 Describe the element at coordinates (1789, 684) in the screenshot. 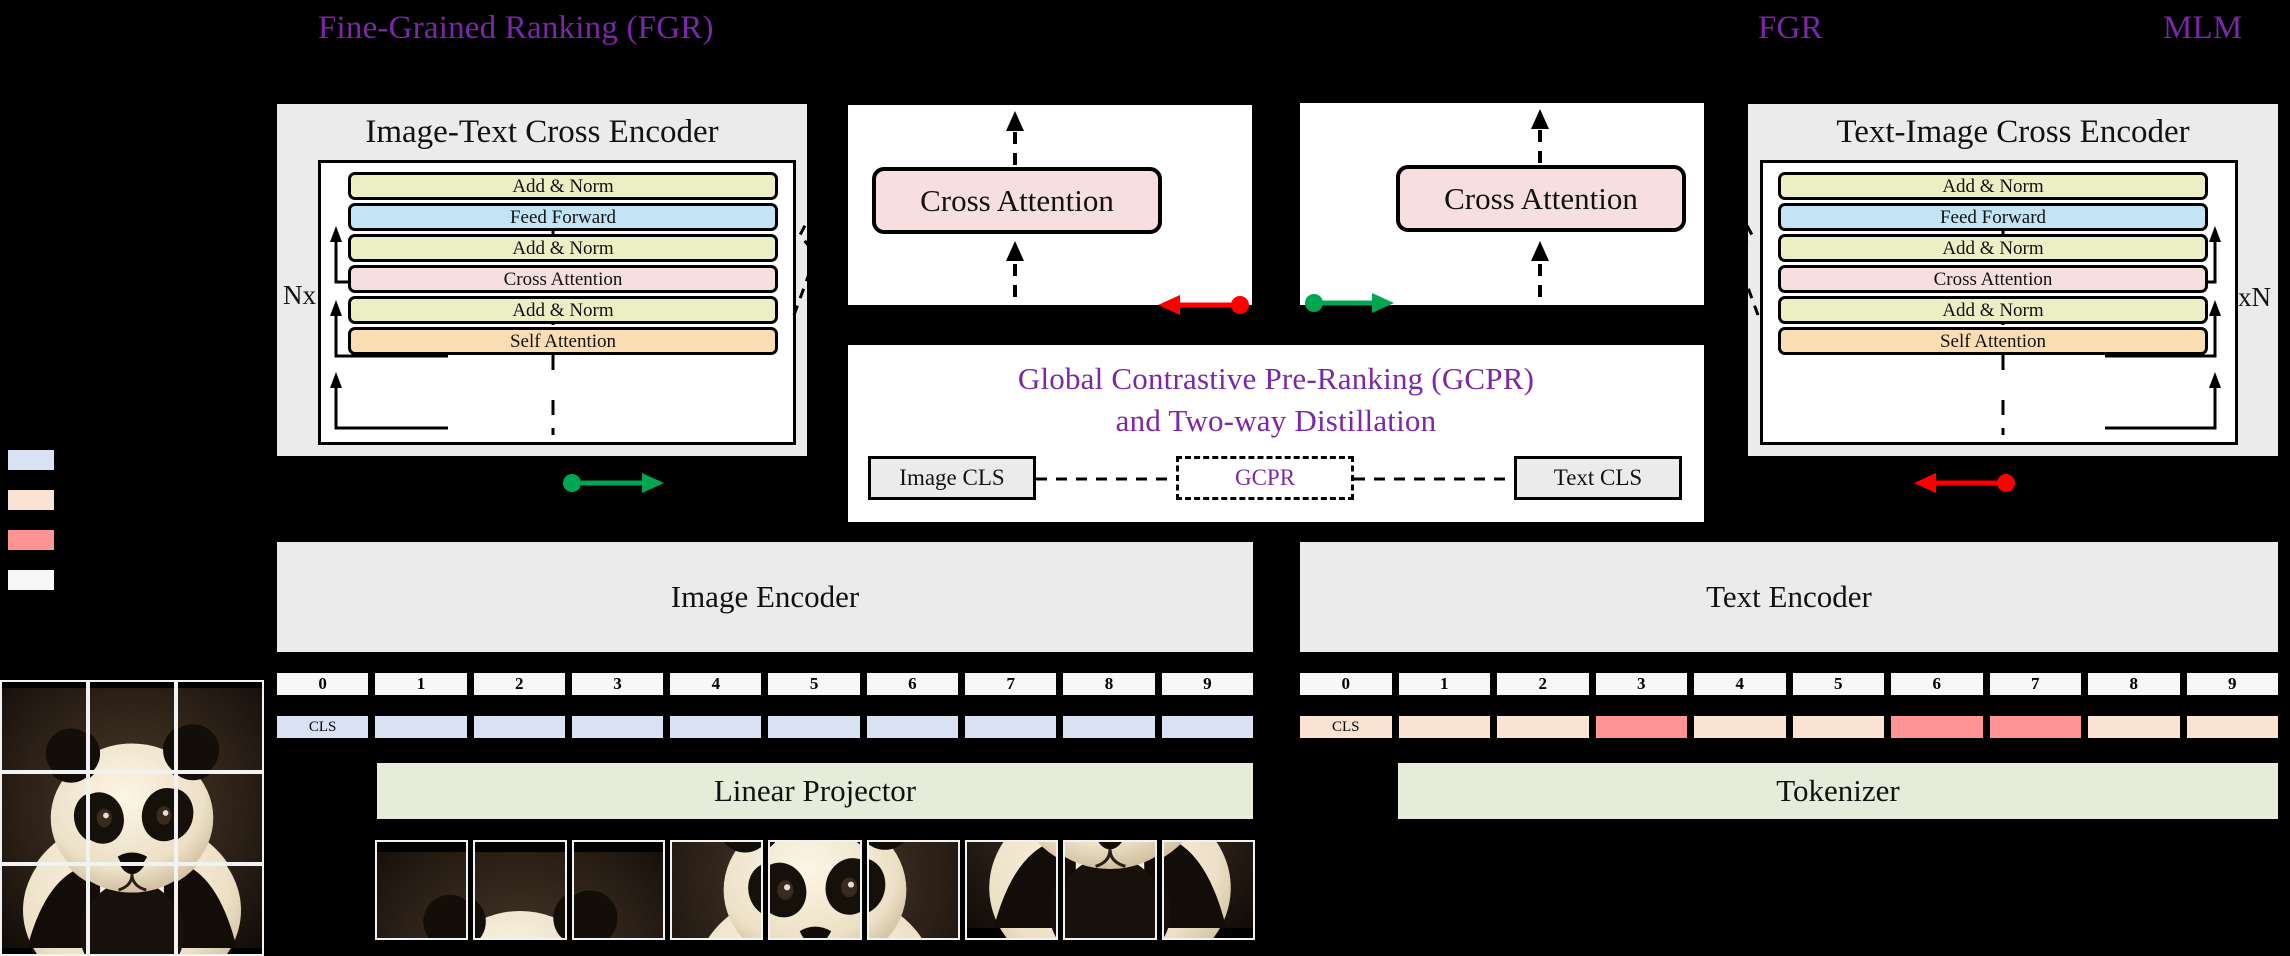

I see `text-position-index-row: 0123456789` at that location.